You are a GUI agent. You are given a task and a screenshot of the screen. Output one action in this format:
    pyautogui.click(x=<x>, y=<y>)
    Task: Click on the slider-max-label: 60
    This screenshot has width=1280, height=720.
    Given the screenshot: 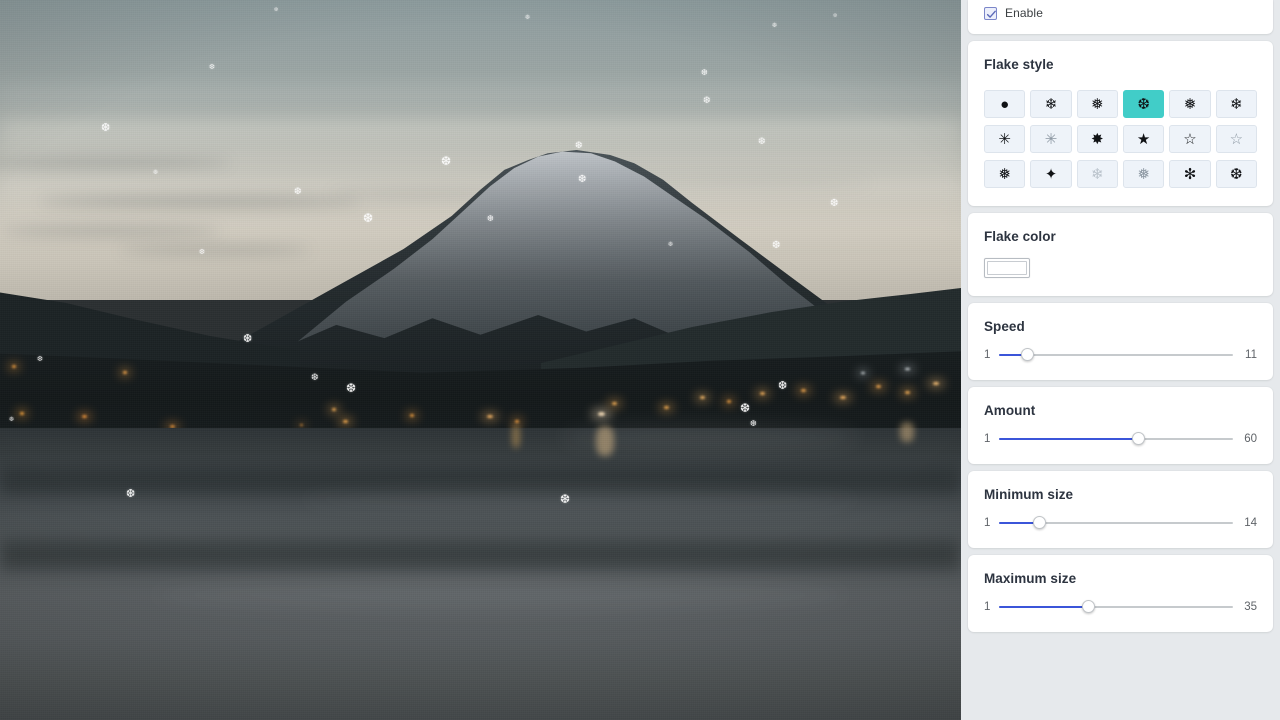 What is the action you would take?
    pyautogui.click(x=1250, y=439)
    